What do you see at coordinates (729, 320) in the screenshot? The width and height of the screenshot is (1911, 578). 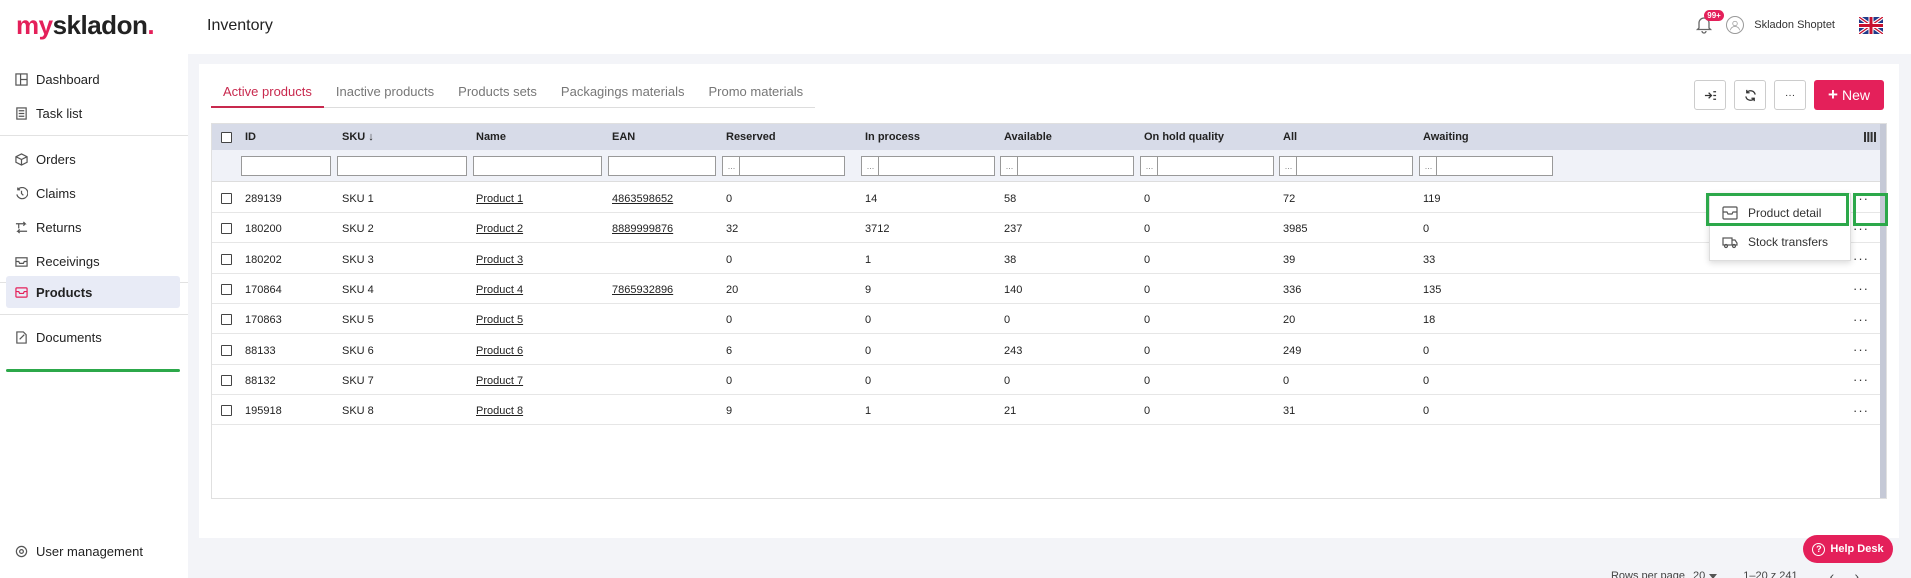 I see `cell-reserved: 0` at bounding box center [729, 320].